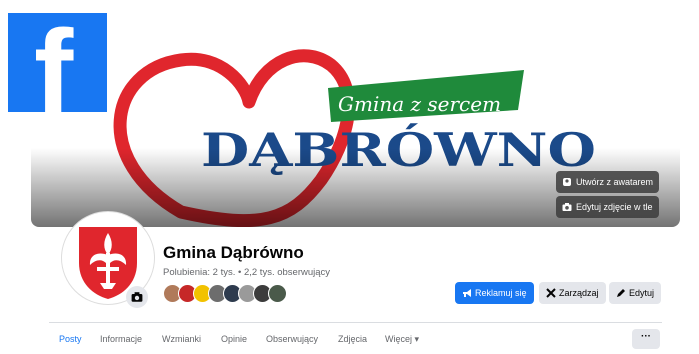 The height and width of the screenshot is (354, 699). I want to click on page-title: Gmina Dąbrówno, so click(233, 252).